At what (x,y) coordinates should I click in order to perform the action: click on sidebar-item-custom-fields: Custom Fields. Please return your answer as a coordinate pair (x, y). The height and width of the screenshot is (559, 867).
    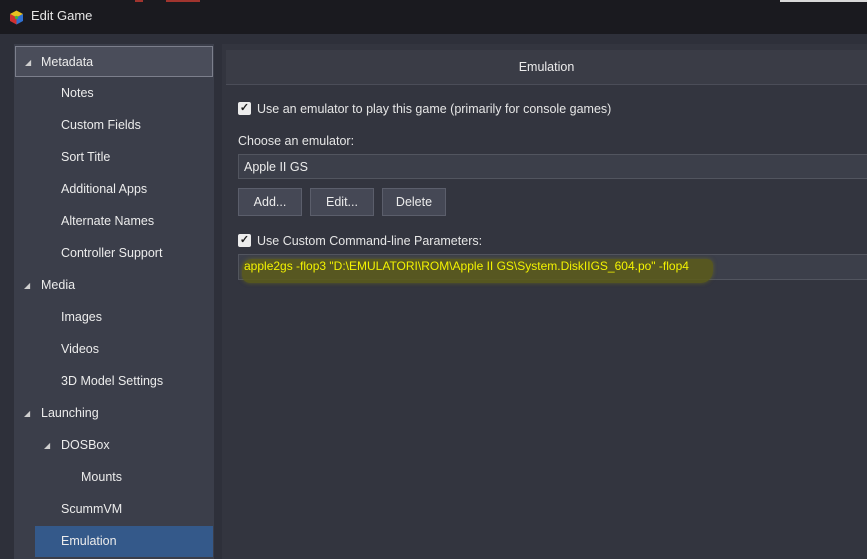
    Looking at the image, I should click on (114, 125).